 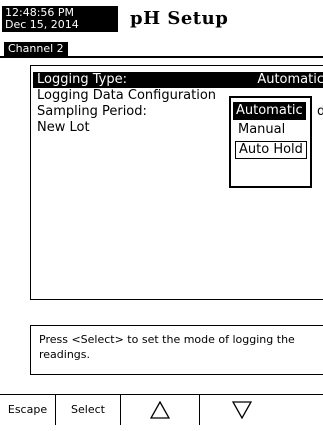 What do you see at coordinates (92, 111) in the screenshot?
I see `menu-item-label: Sampling Period:` at bounding box center [92, 111].